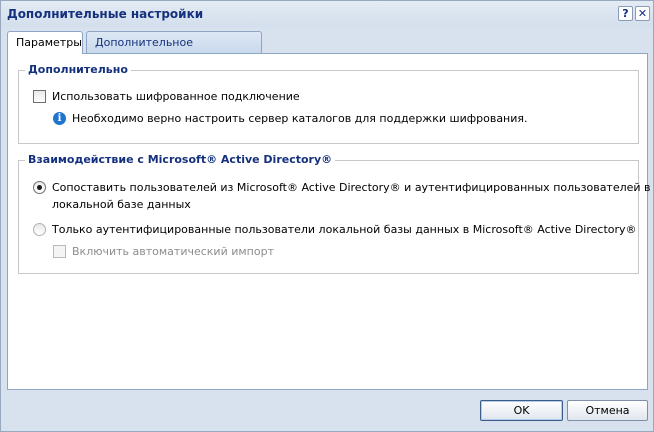 The width and height of the screenshot is (654, 432). I want to click on radio-only-authenticated, so click(39, 229).